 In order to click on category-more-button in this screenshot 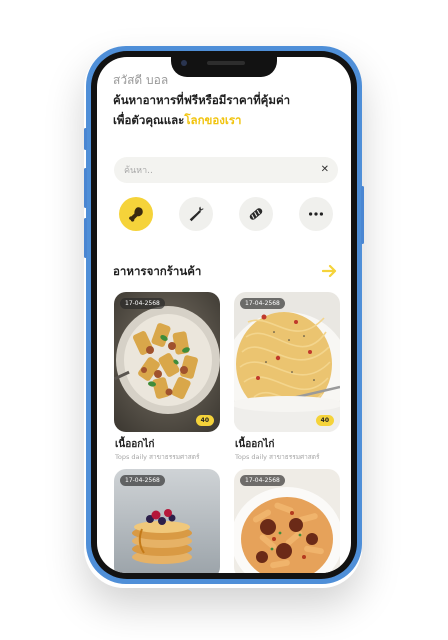, I will do `click(316, 214)`.